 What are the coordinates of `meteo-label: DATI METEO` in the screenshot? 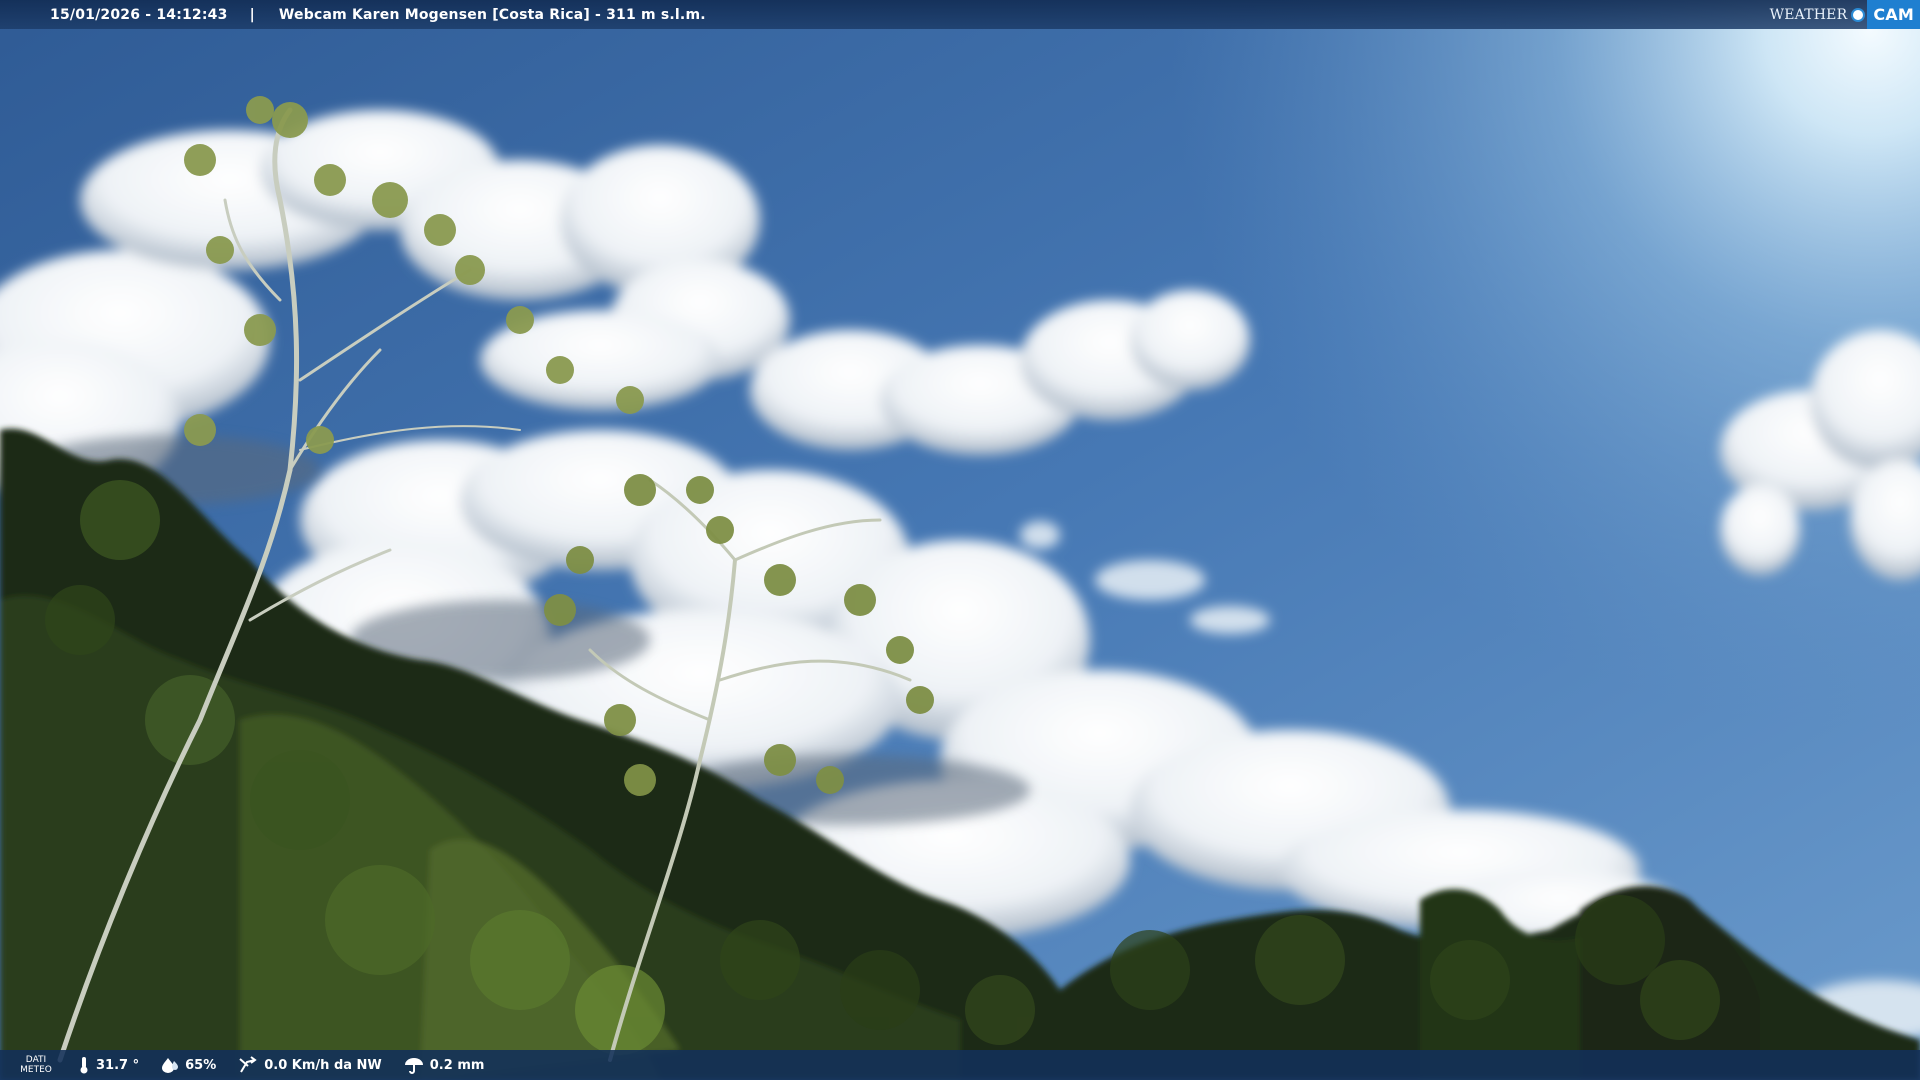 It's located at (36, 1065).